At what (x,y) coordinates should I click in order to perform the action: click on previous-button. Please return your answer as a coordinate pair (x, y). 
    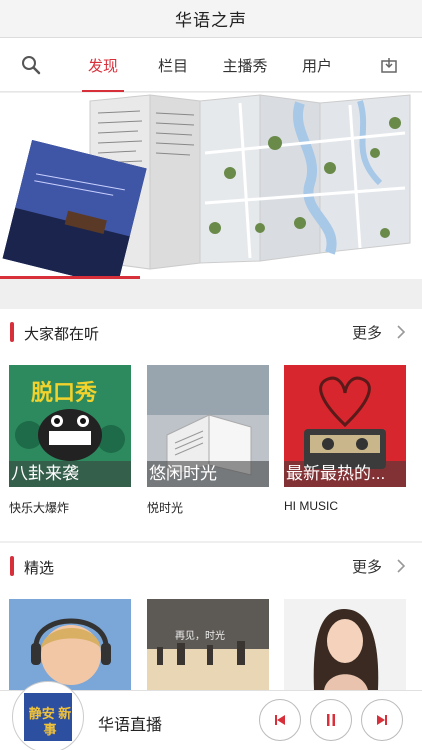
    Looking at the image, I should click on (280, 720).